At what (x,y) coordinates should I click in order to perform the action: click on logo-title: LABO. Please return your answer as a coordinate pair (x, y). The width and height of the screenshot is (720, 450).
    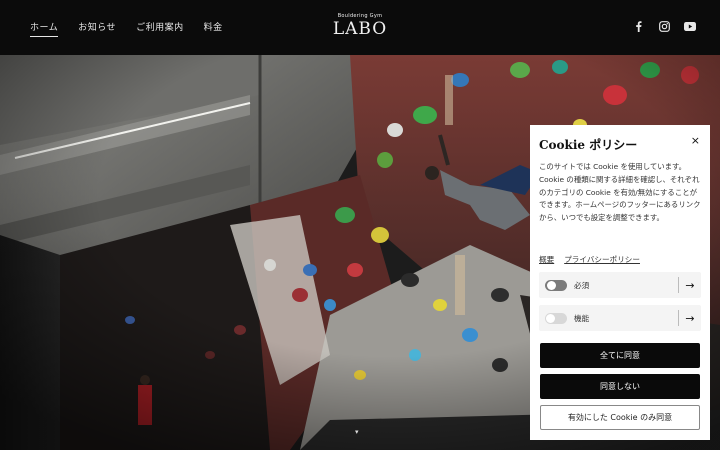
    Looking at the image, I should click on (360, 29).